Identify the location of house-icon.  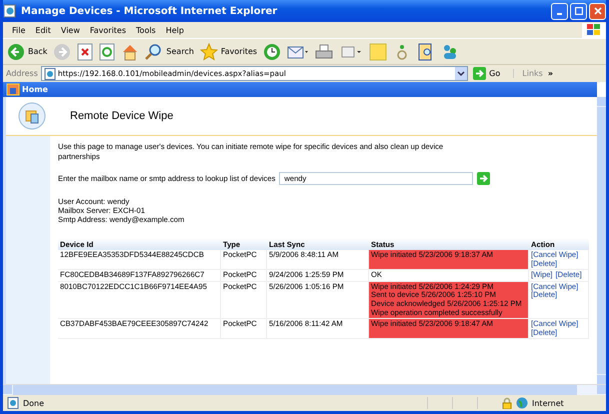
(13, 89).